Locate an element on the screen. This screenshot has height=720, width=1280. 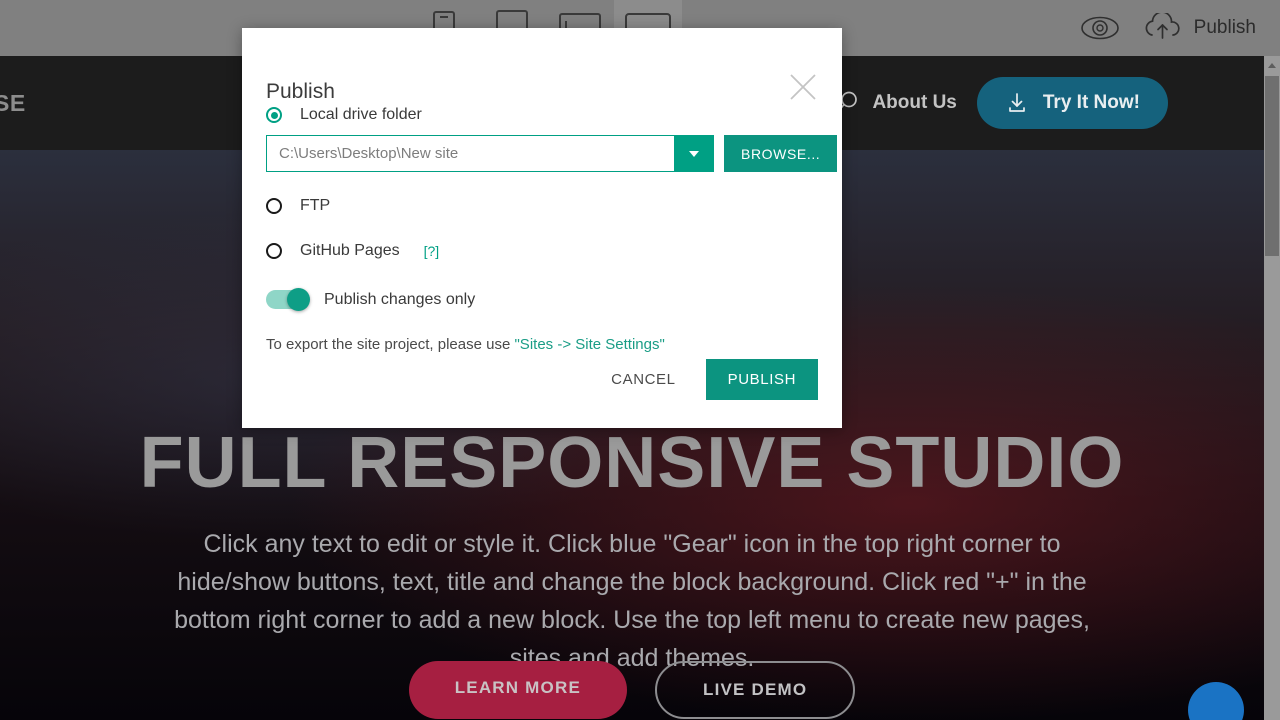
cloud-upload-icon is located at coordinates (1162, 26).